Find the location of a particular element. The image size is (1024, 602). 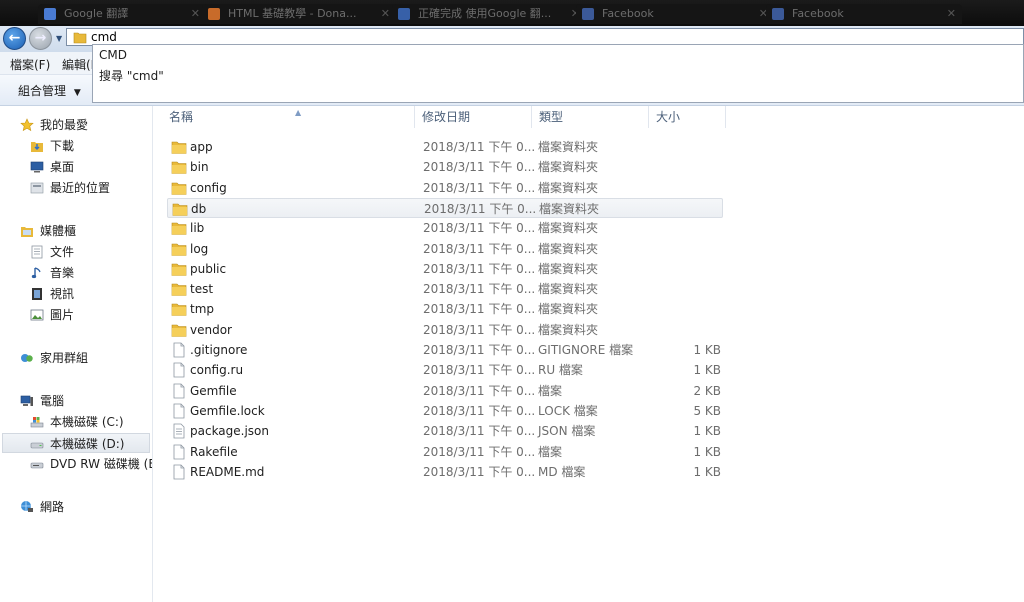

column-label: 修改日期 is located at coordinates (446, 117).